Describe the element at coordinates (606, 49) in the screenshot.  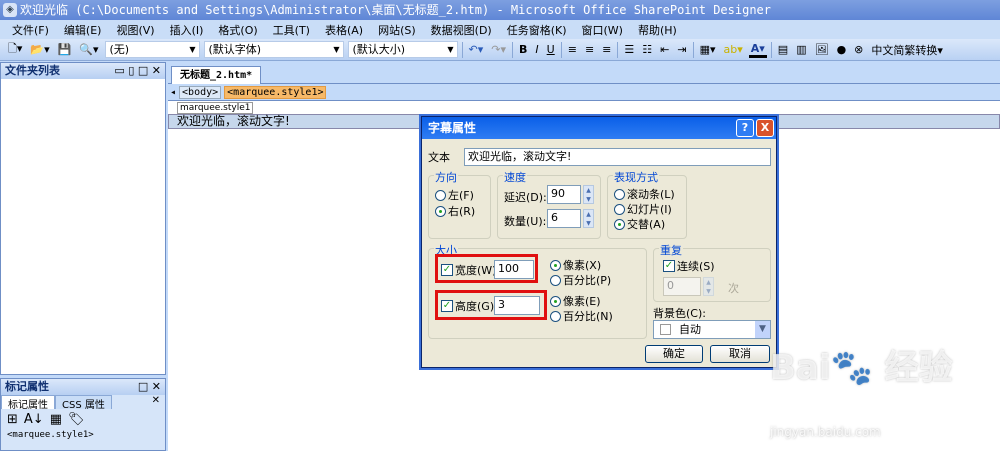
I see `align-right-icon: ≡` at that location.